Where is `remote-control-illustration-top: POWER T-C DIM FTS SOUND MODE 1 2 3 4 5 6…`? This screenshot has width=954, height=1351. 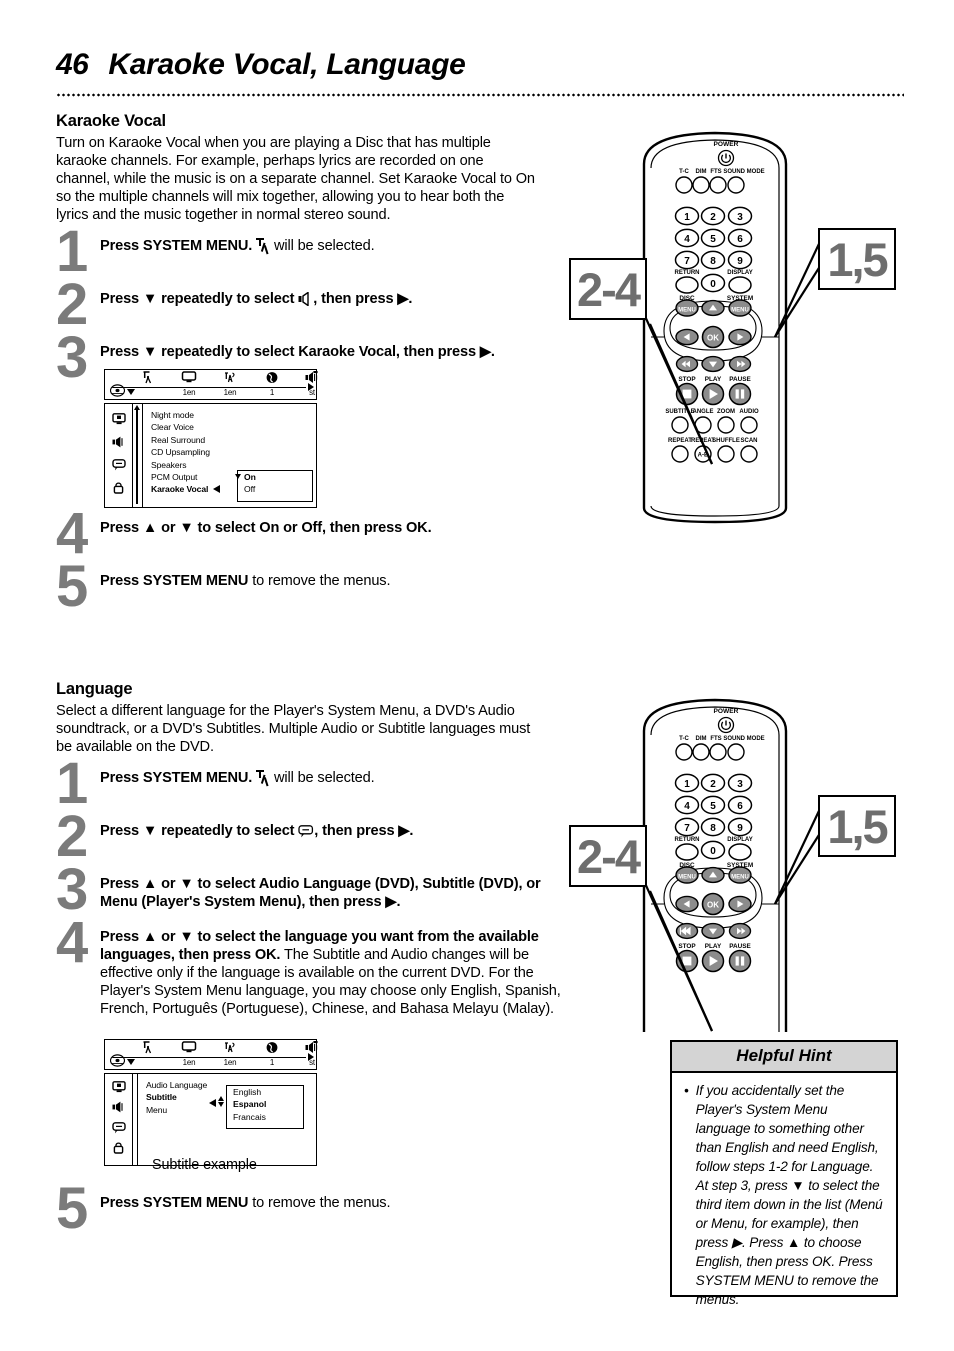 remote-control-illustration-top: POWER T-C DIM FTS SOUND MODE 1 2 3 4 5 6… is located at coordinates (715, 327).